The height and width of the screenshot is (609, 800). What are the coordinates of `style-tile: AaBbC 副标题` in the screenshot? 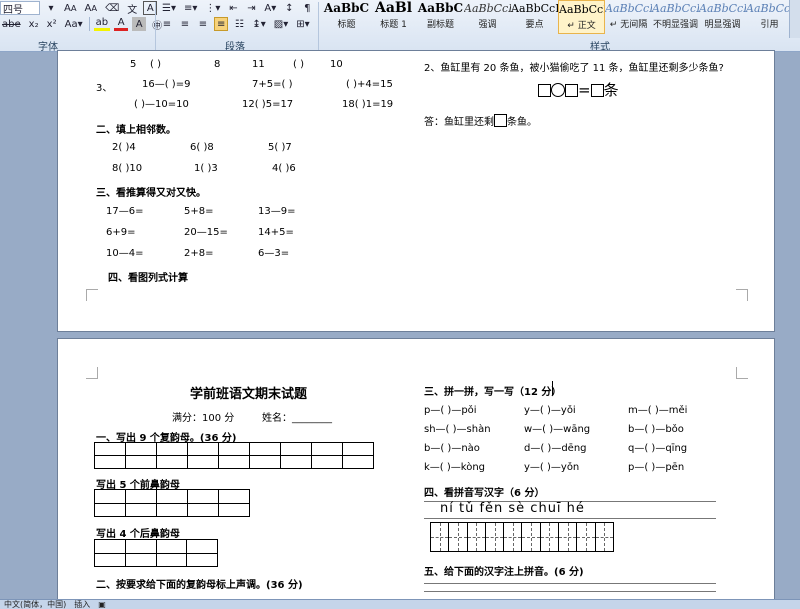 It's located at (440, 17).